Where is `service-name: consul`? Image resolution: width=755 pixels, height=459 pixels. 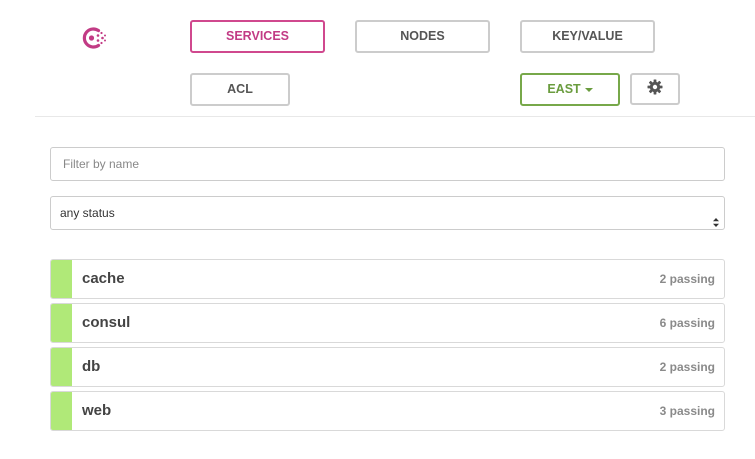
service-name: consul is located at coordinates (106, 322).